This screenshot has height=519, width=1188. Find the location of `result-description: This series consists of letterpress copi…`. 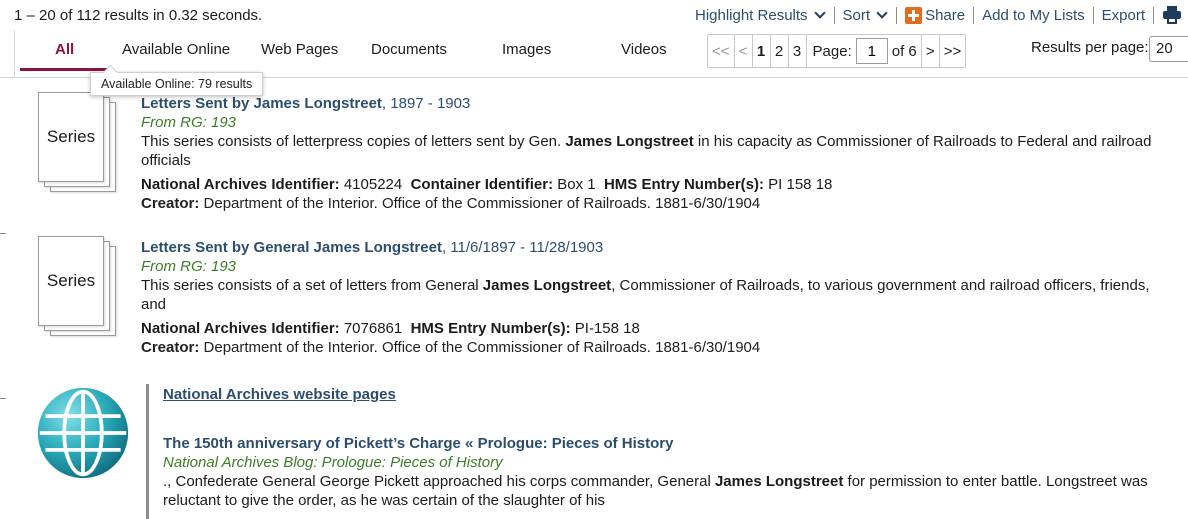

result-description: This series consists of letterpress copi… is located at coordinates (646, 151).